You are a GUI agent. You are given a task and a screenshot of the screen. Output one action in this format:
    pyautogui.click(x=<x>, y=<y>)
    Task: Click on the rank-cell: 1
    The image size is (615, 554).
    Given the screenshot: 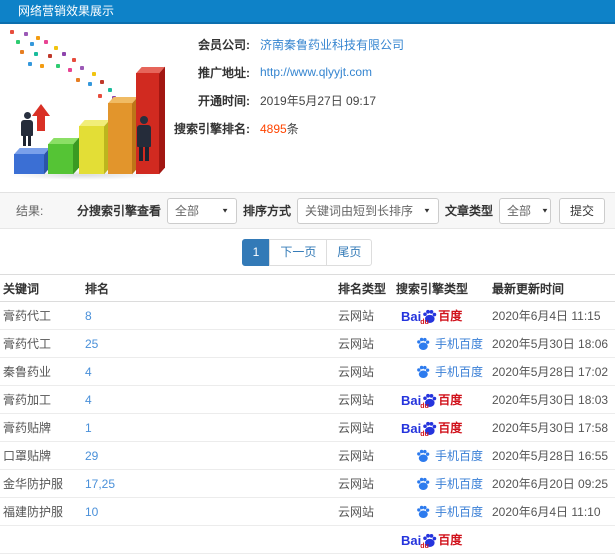 What is the action you would take?
    pyautogui.click(x=211, y=428)
    